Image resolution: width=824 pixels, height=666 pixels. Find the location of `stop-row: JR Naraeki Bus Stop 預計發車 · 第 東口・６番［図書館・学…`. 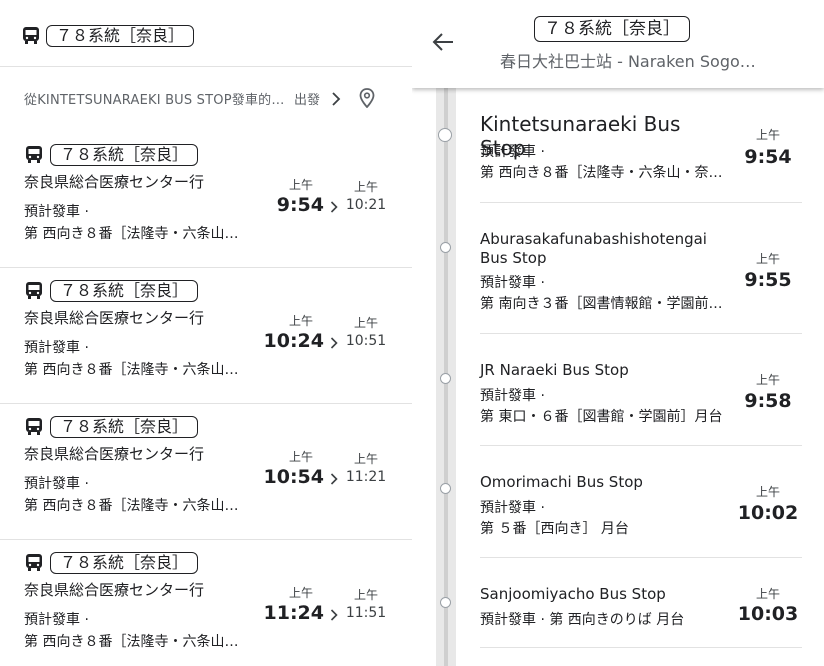

stop-row: JR Naraeki Bus Stop 預計發車 · 第 東口・６番［図書館・学… is located at coordinates (641, 402).